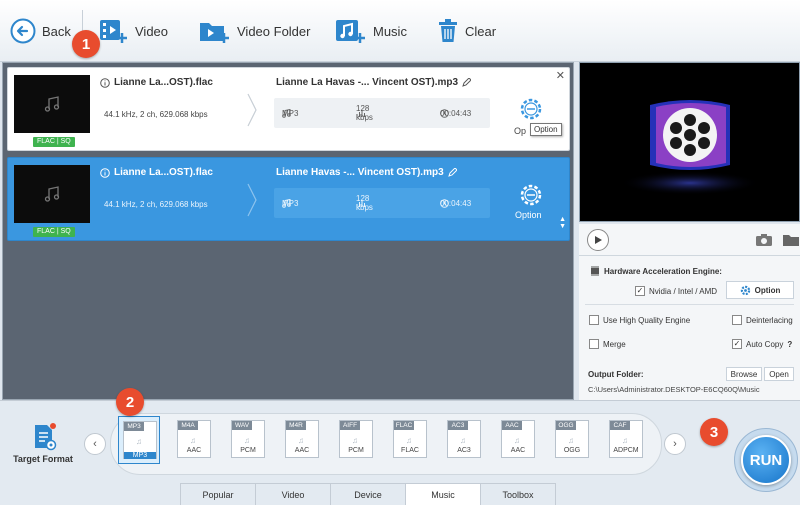  What do you see at coordinates (789, 344) in the screenshot?
I see `help-icon: ?` at bounding box center [789, 344].